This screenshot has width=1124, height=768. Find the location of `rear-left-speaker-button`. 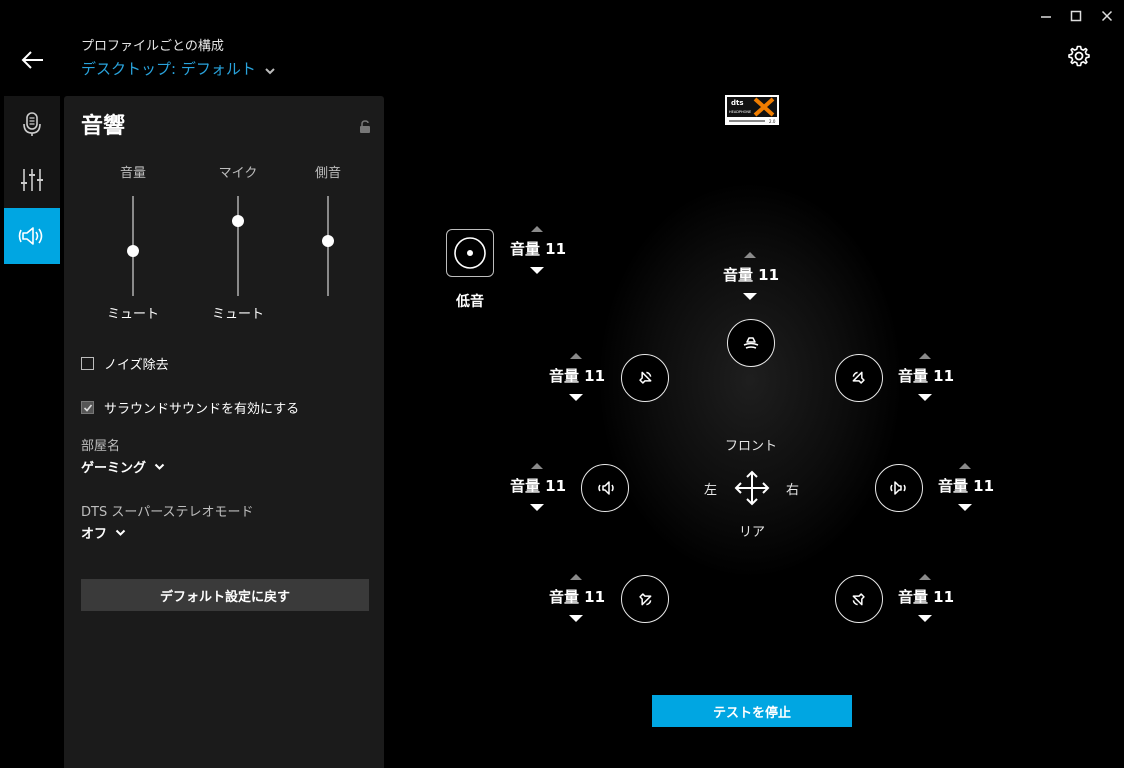

rear-left-speaker-button is located at coordinates (645, 599).